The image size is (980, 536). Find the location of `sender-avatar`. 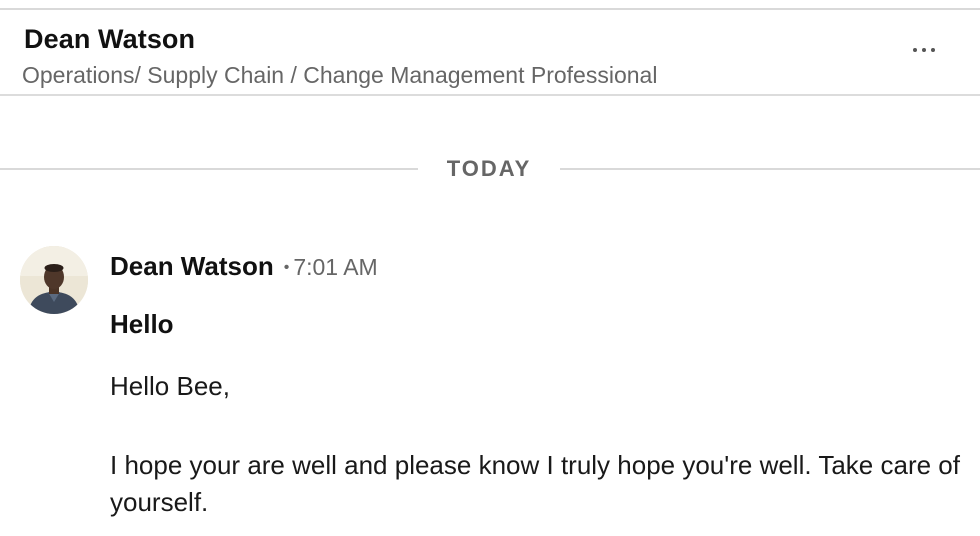

sender-avatar is located at coordinates (54, 280).